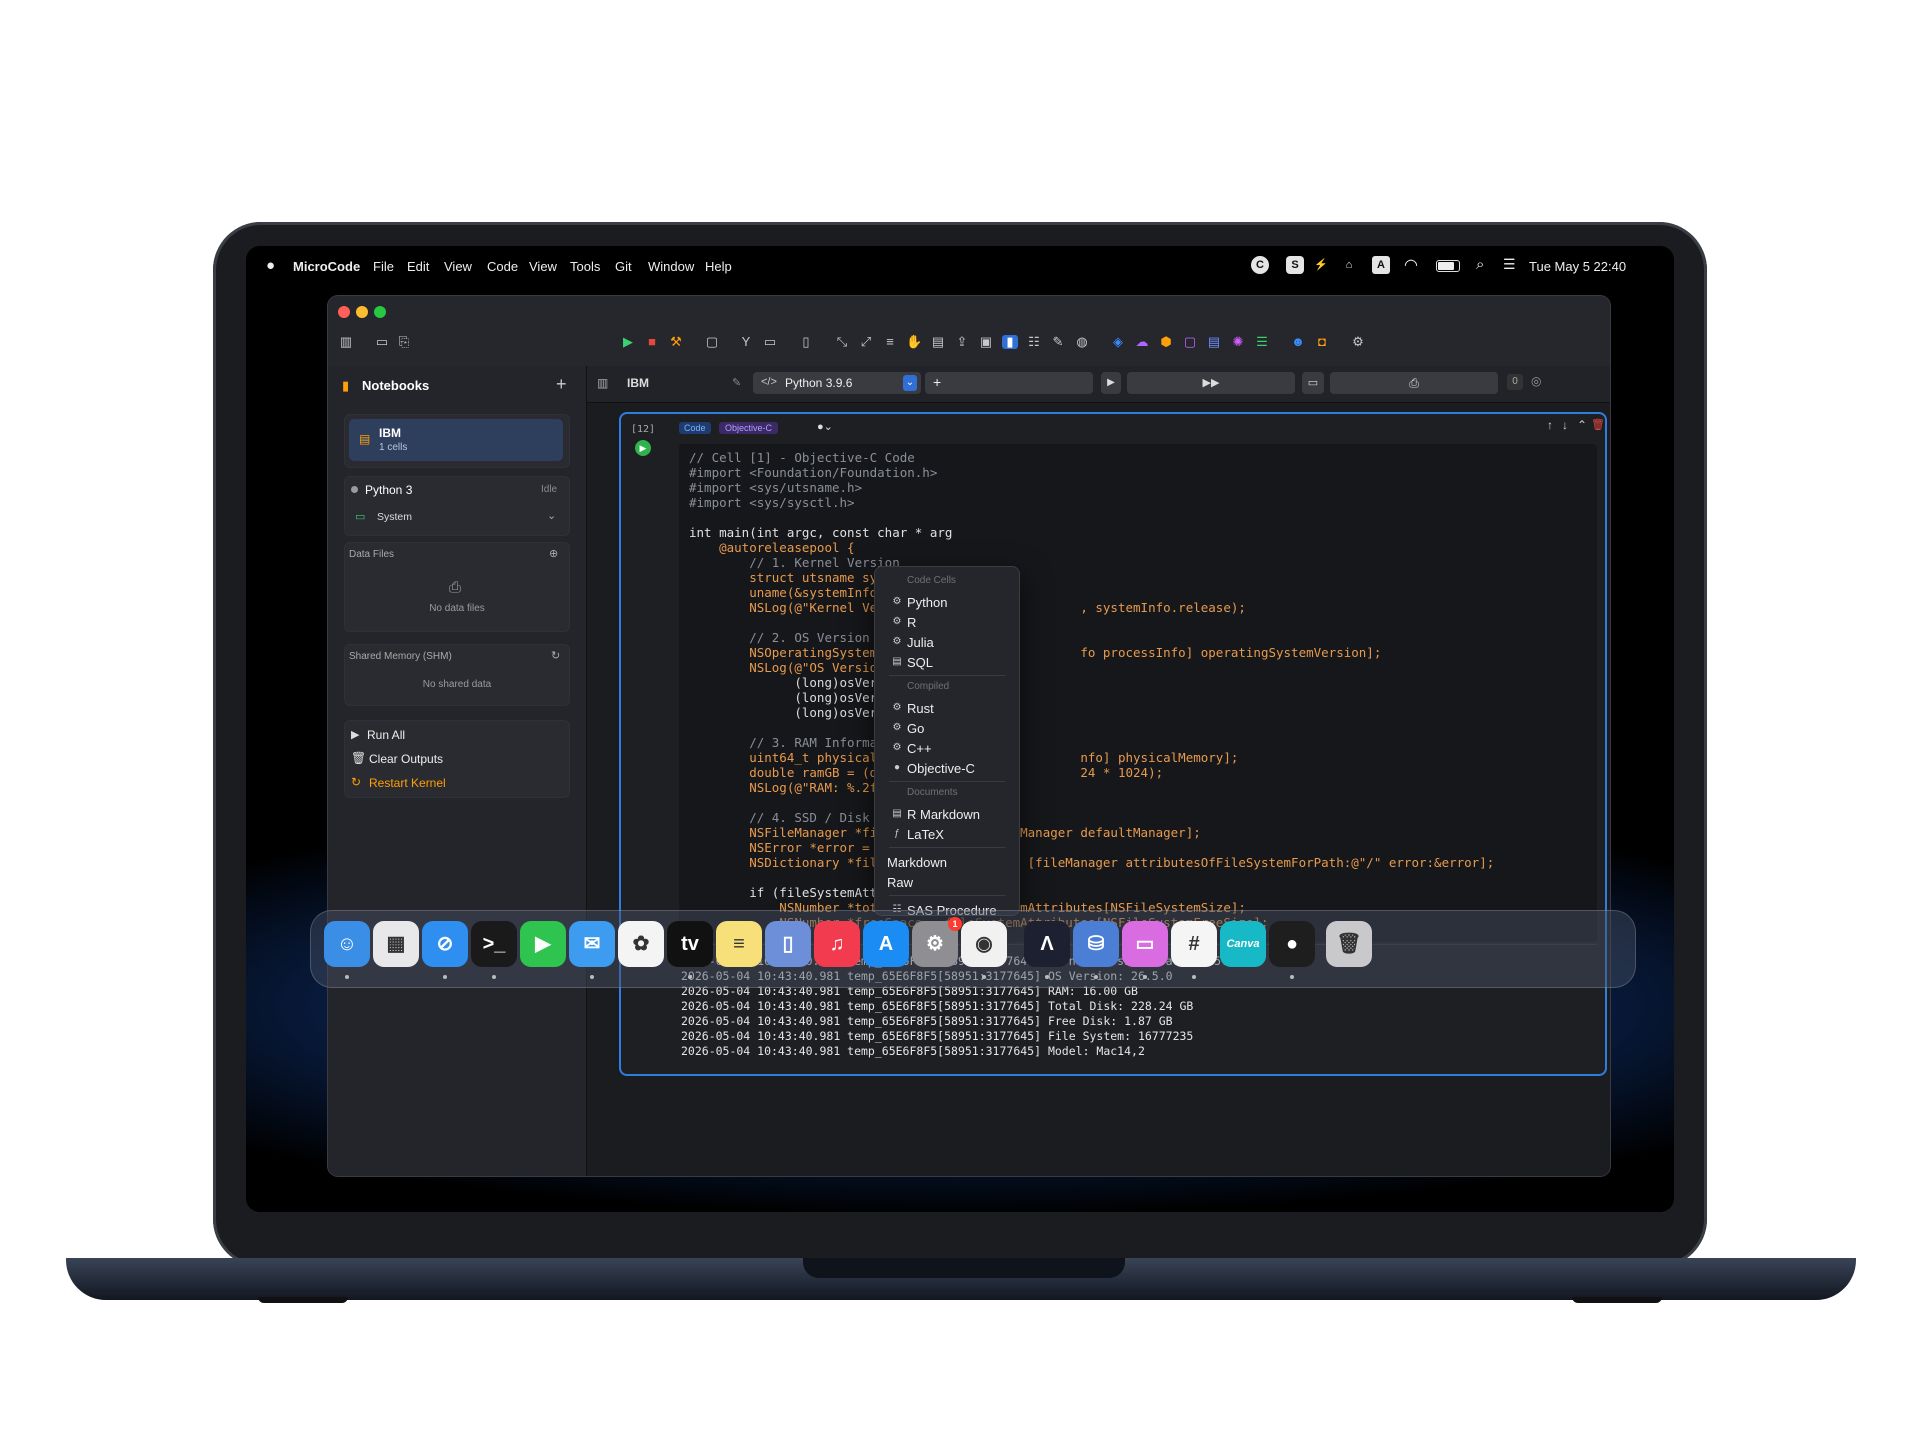  What do you see at coordinates (623, 266) in the screenshot?
I see `menu-git: Git` at bounding box center [623, 266].